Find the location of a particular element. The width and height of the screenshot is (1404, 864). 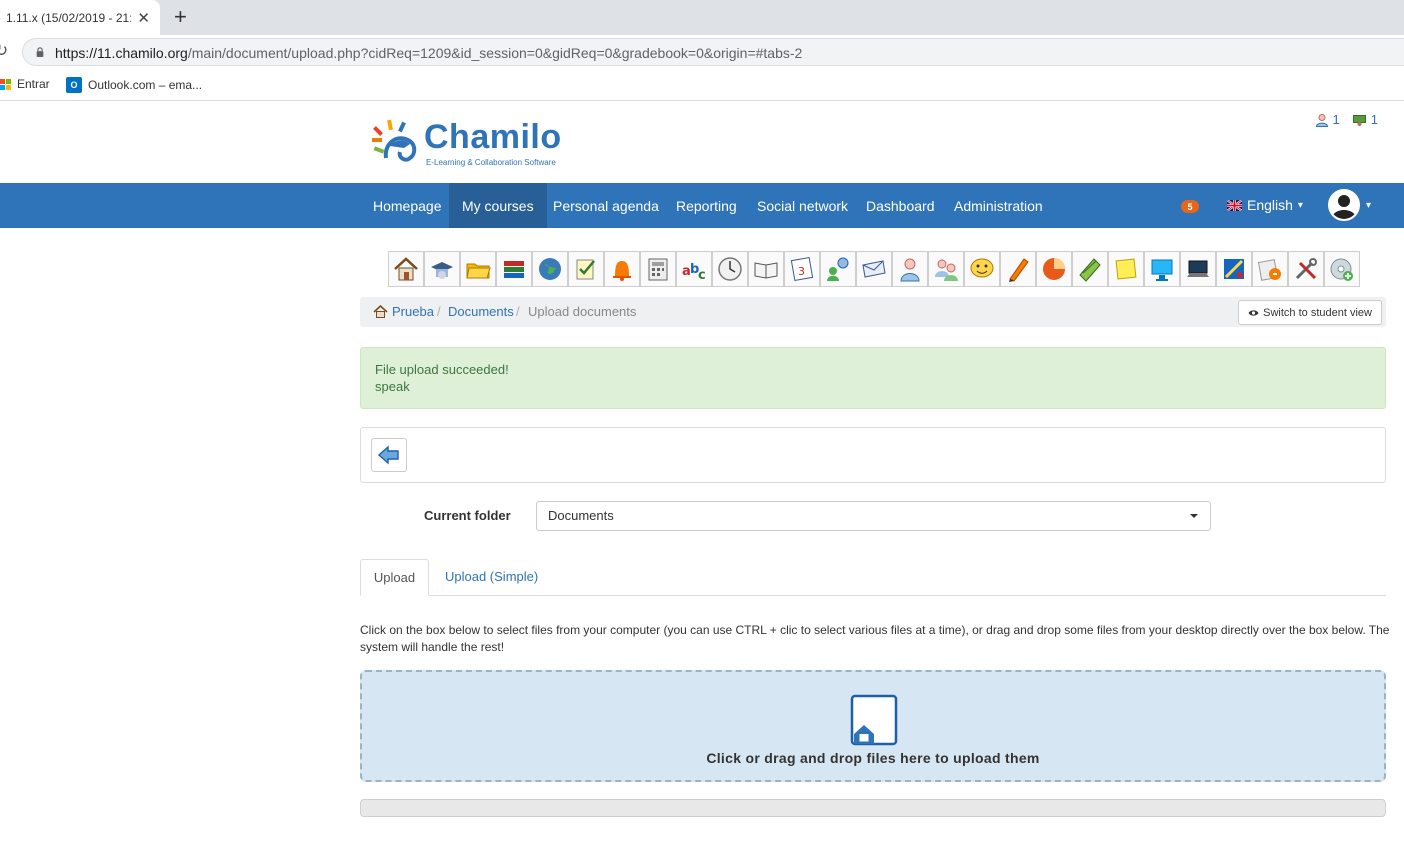

current-folder-label: Current folder is located at coordinates (467, 515).